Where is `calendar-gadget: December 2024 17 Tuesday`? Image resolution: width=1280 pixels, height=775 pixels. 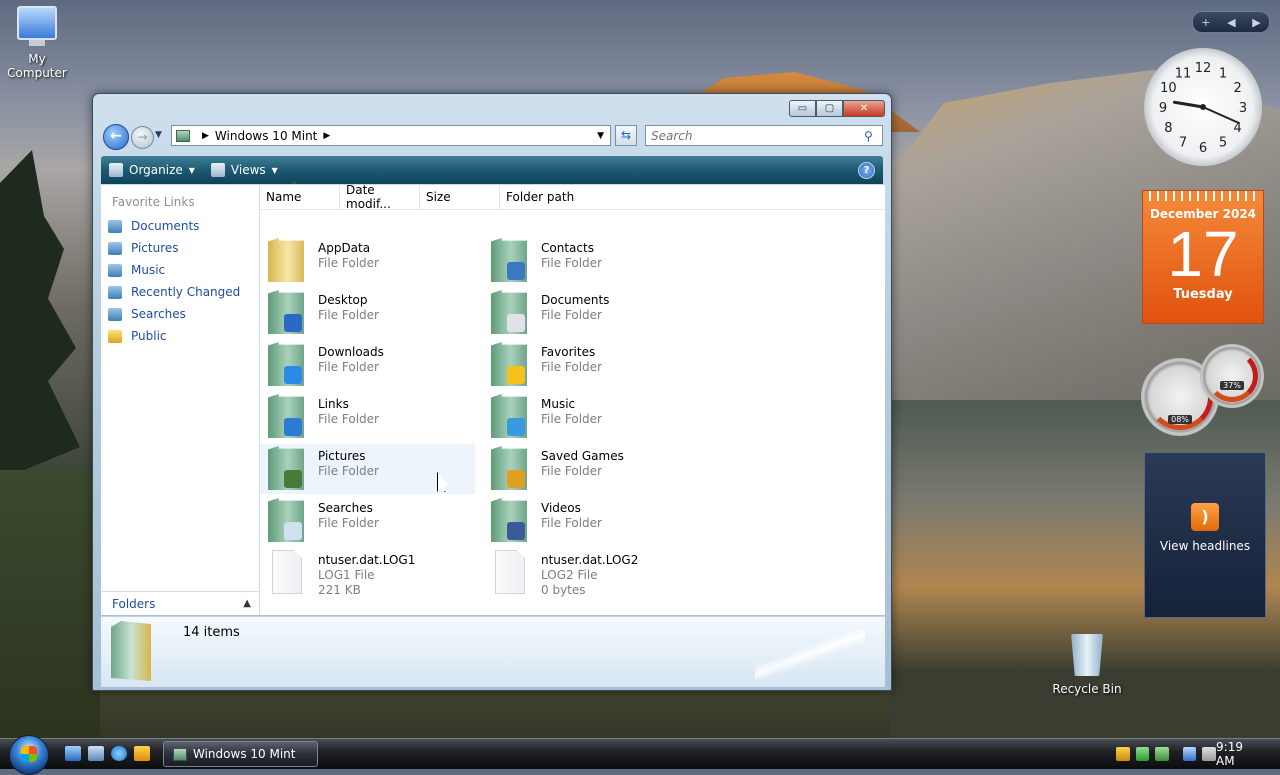
calendar-gadget: December 2024 17 Tuesday is located at coordinates (1203, 257).